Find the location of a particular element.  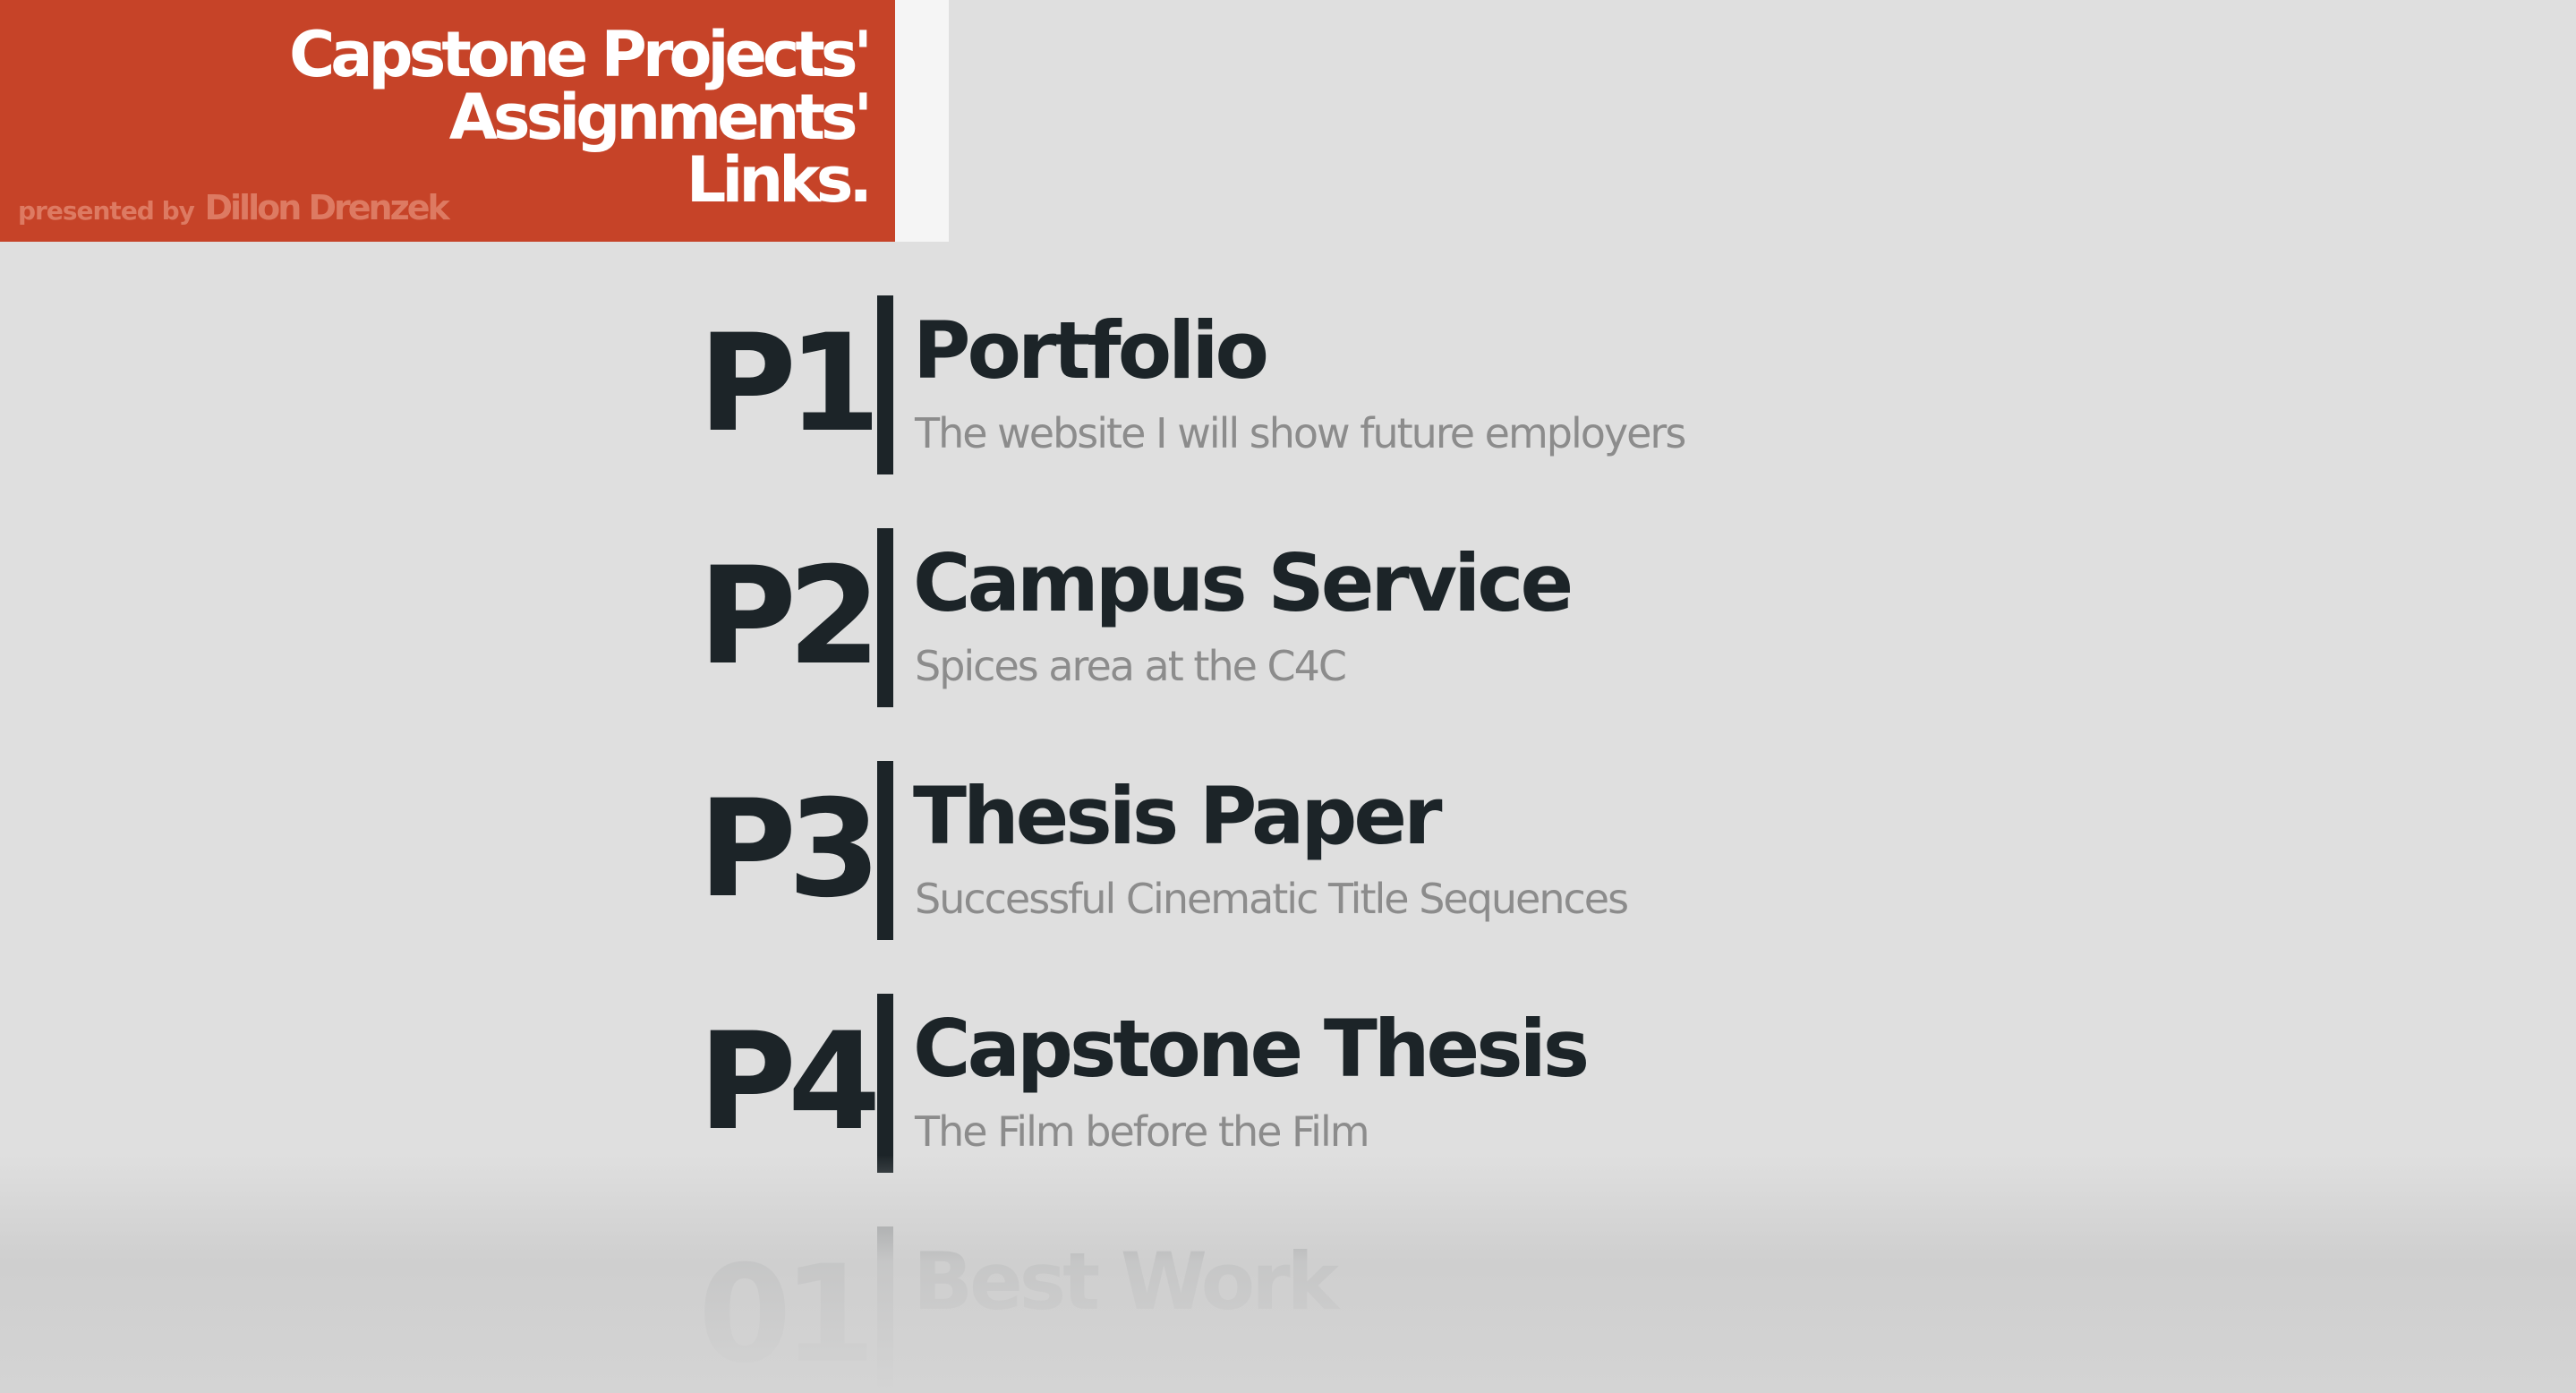

title-line-1: Capstone Projects' is located at coordinates (580, 55).